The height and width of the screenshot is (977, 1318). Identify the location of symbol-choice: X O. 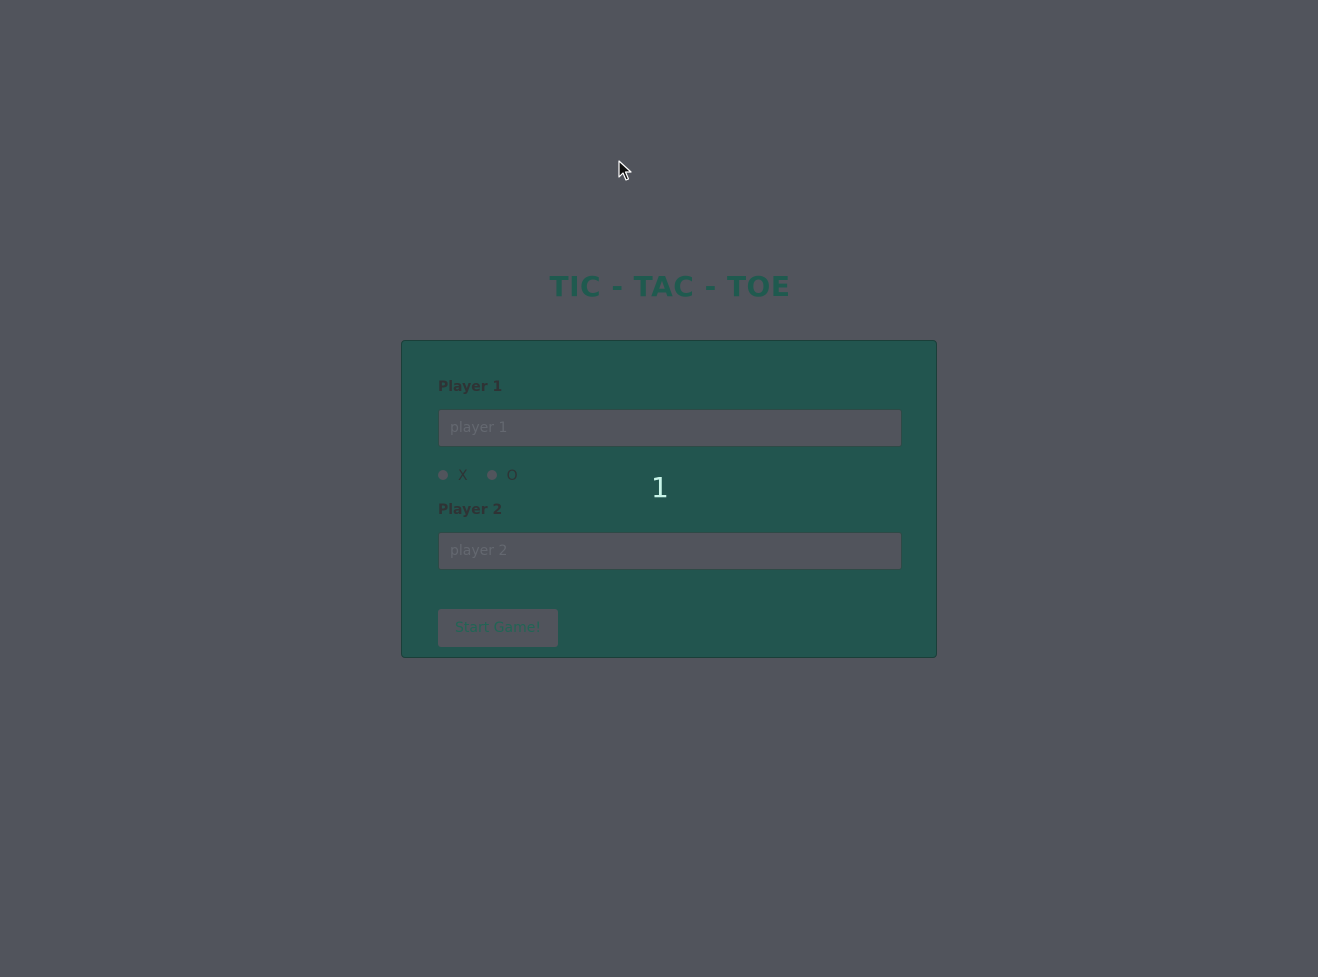
(487, 475).